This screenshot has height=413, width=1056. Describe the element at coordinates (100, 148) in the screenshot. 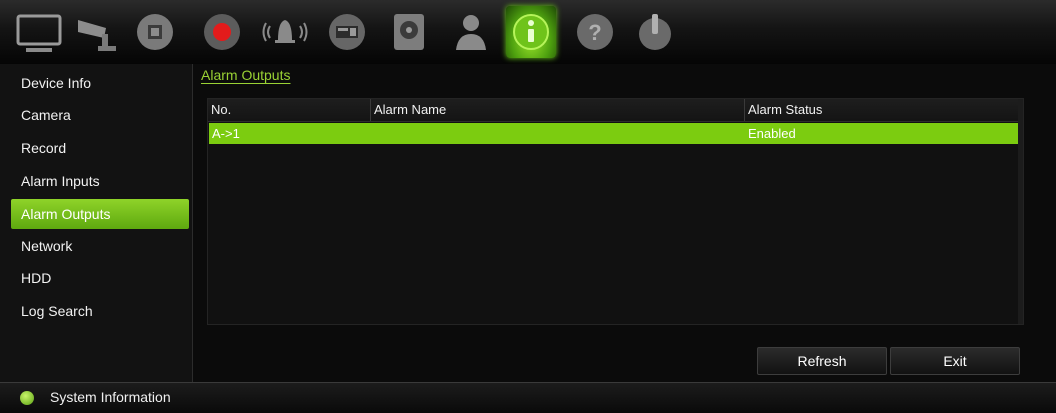

I see `sidebar-item-record: Record` at that location.